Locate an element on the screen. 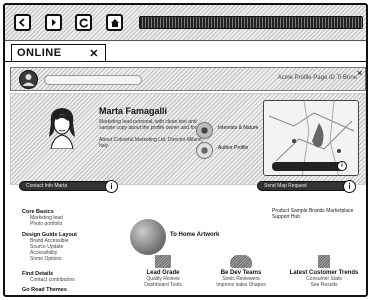 The height and width of the screenshot is (300, 371). interest-badge: Interests & Nature is located at coordinates (231, 131).